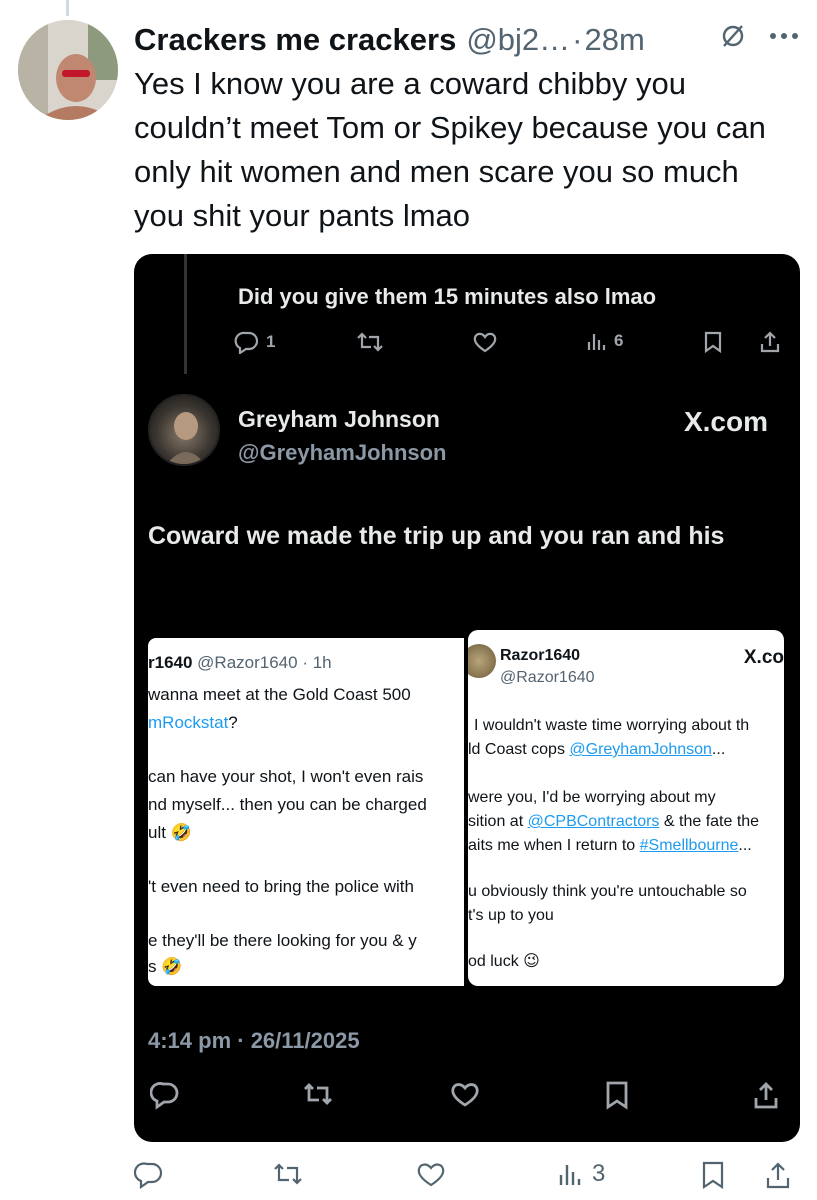  I want to click on author-name: Crackers me crackers, so click(295, 40).